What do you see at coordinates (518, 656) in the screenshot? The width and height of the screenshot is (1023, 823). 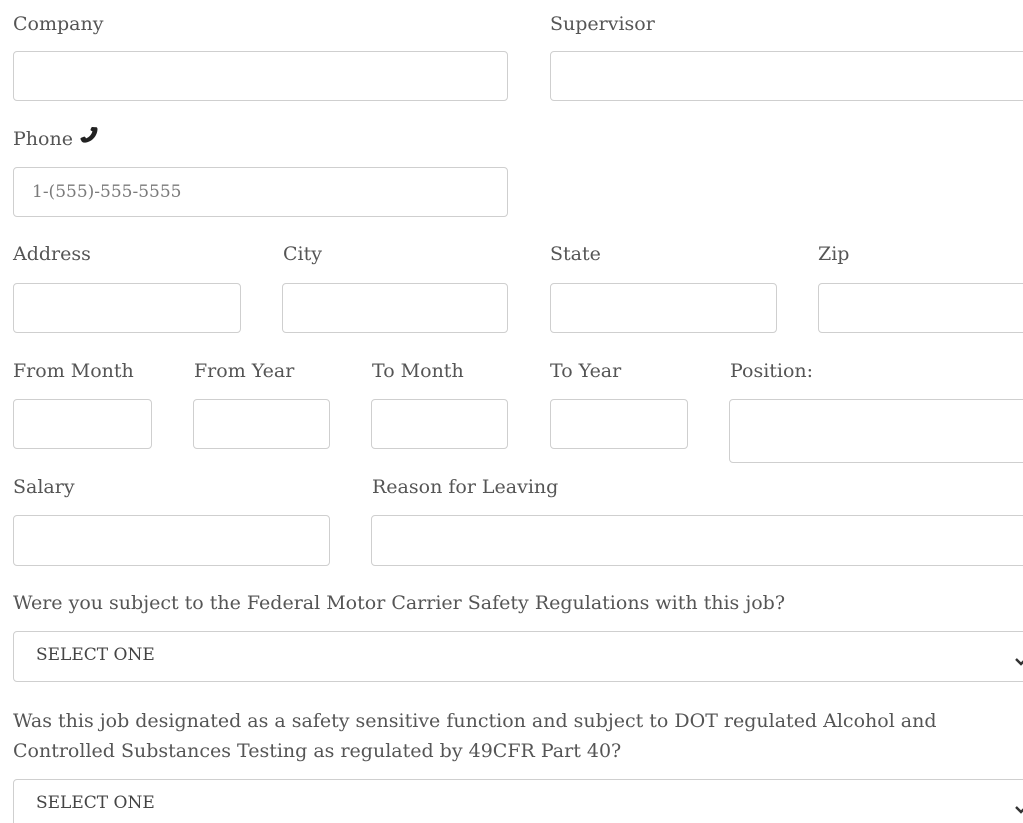 I see `fmcsr-select: SELECT ONE` at bounding box center [518, 656].